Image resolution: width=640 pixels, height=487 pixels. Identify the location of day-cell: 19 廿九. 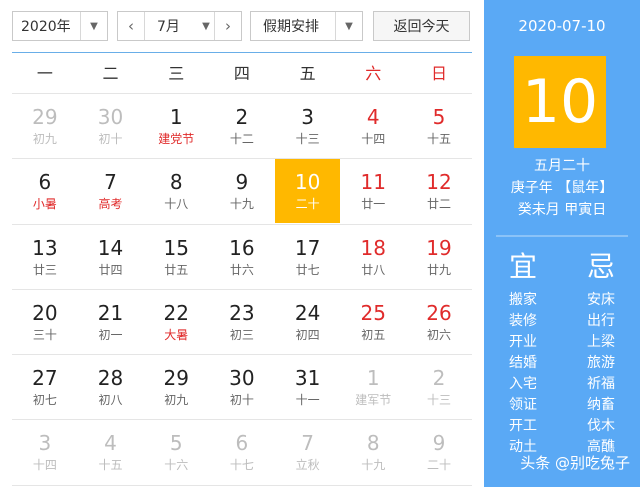
(439, 257).